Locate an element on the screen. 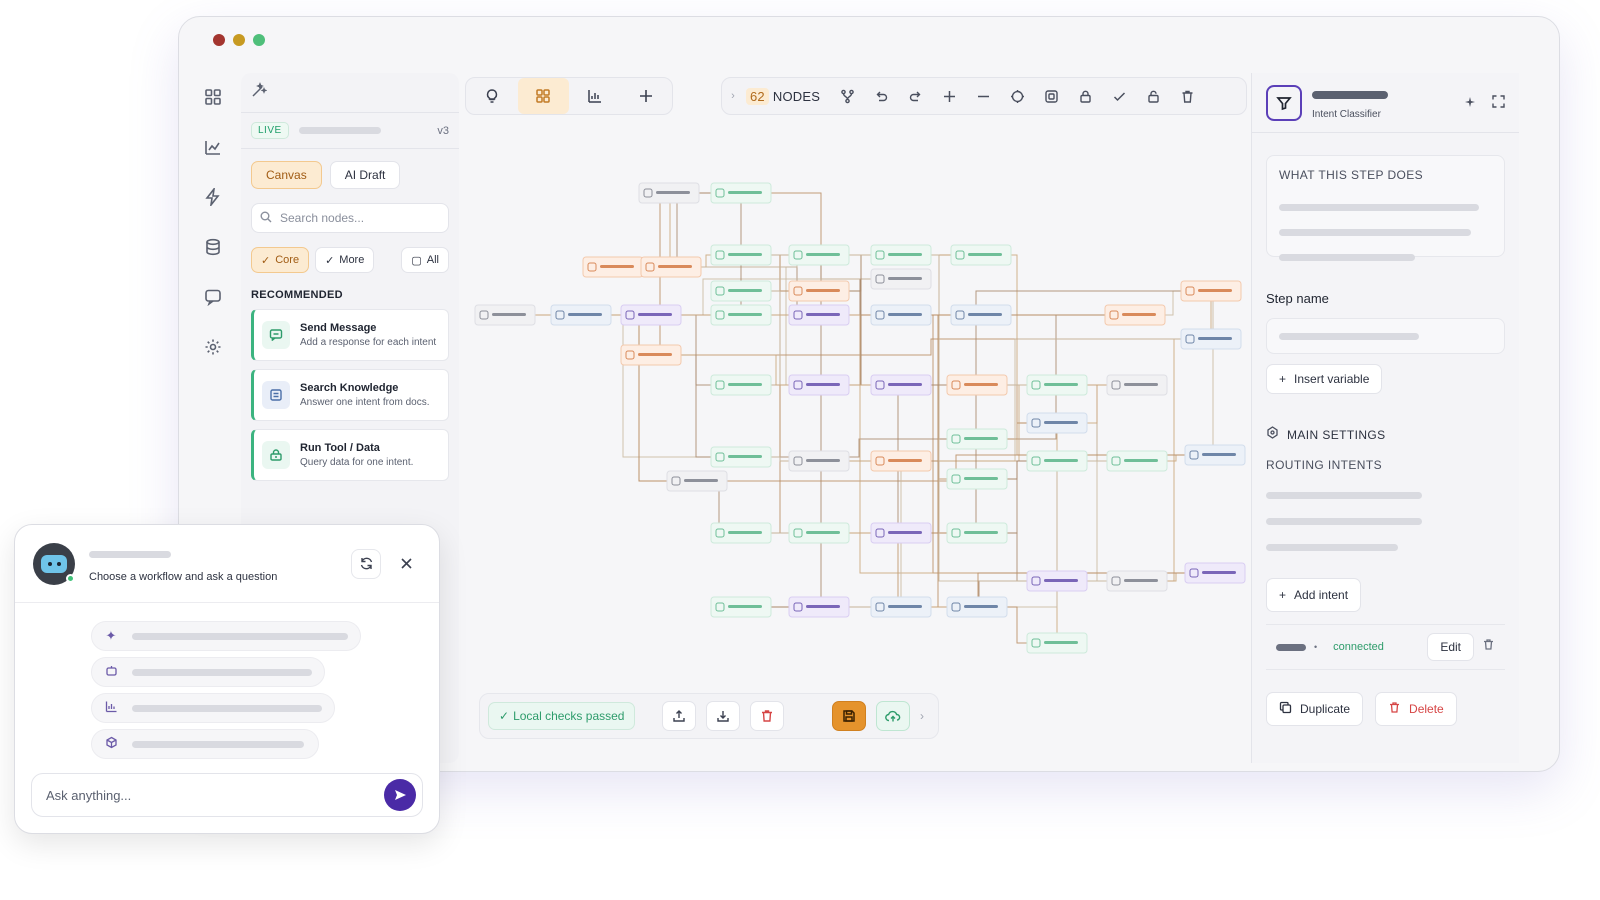 This screenshot has height=900, width=1600. refresh-icon is located at coordinates (366, 563).